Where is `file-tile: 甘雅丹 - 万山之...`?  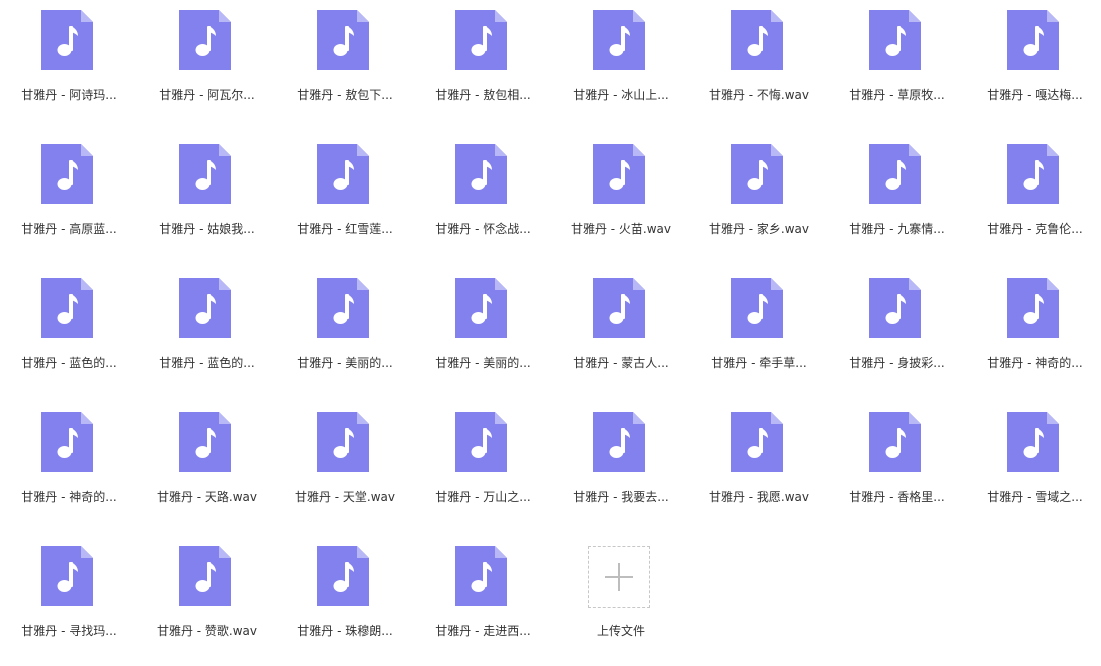 file-tile: 甘雅丹 - 万山之... is located at coordinates (483, 467).